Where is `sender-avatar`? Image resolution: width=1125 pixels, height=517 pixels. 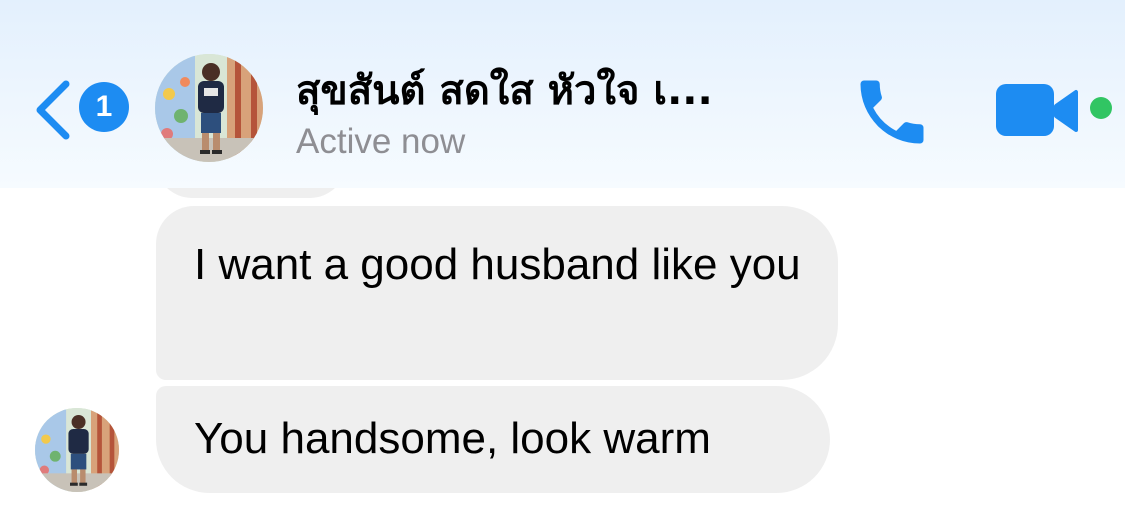
sender-avatar is located at coordinates (77, 450).